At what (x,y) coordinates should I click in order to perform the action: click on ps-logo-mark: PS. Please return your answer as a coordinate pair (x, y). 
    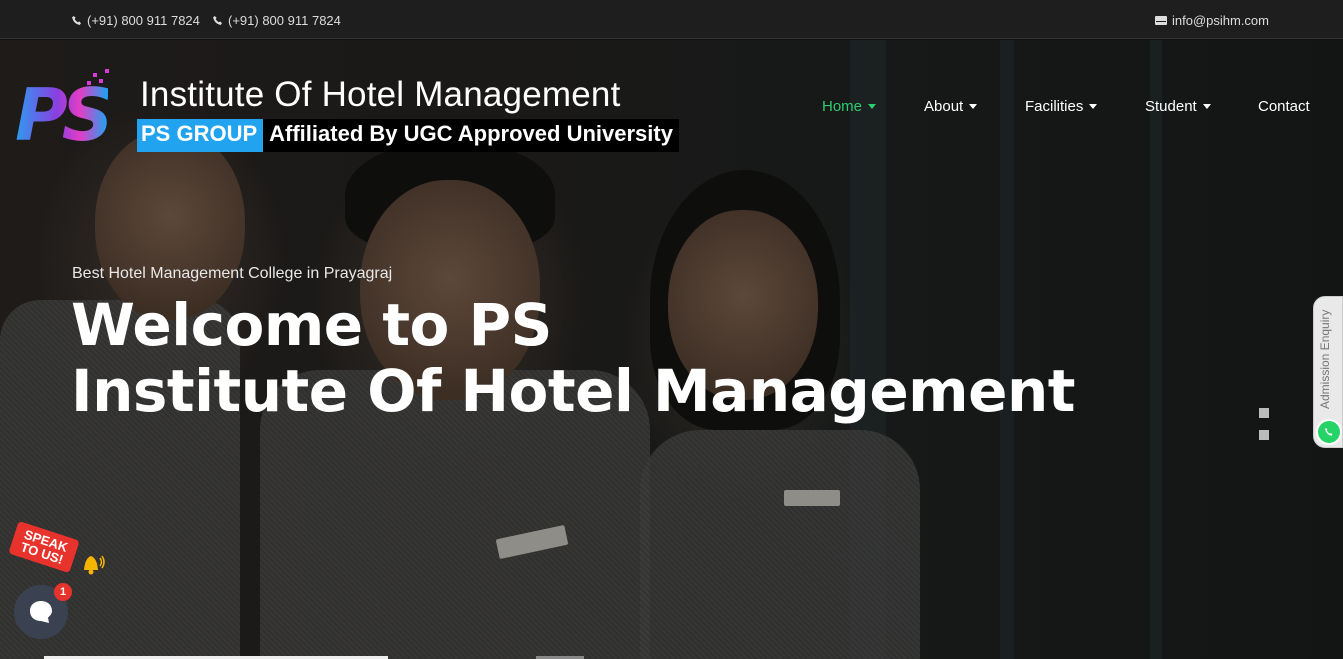
    Looking at the image, I should click on (72, 113).